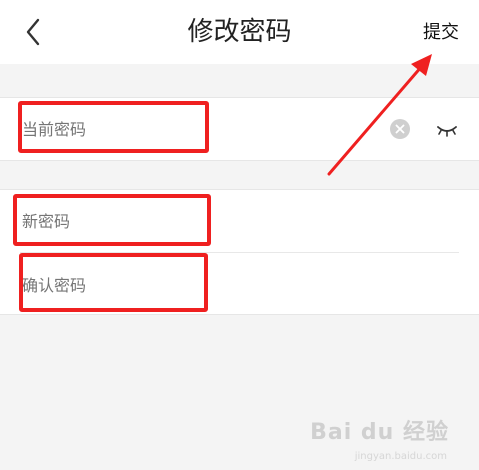  I want to click on watermark-logo: Bai du 经验, so click(379, 432).